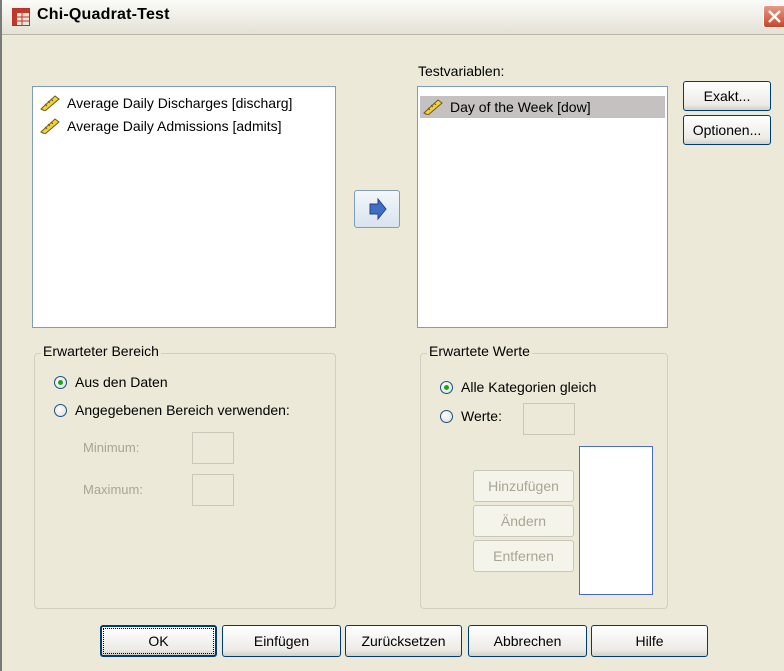 The height and width of the screenshot is (671, 784). What do you see at coordinates (403, 641) in the screenshot?
I see `zuruecksetzen-button: Zurücksetzen` at bounding box center [403, 641].